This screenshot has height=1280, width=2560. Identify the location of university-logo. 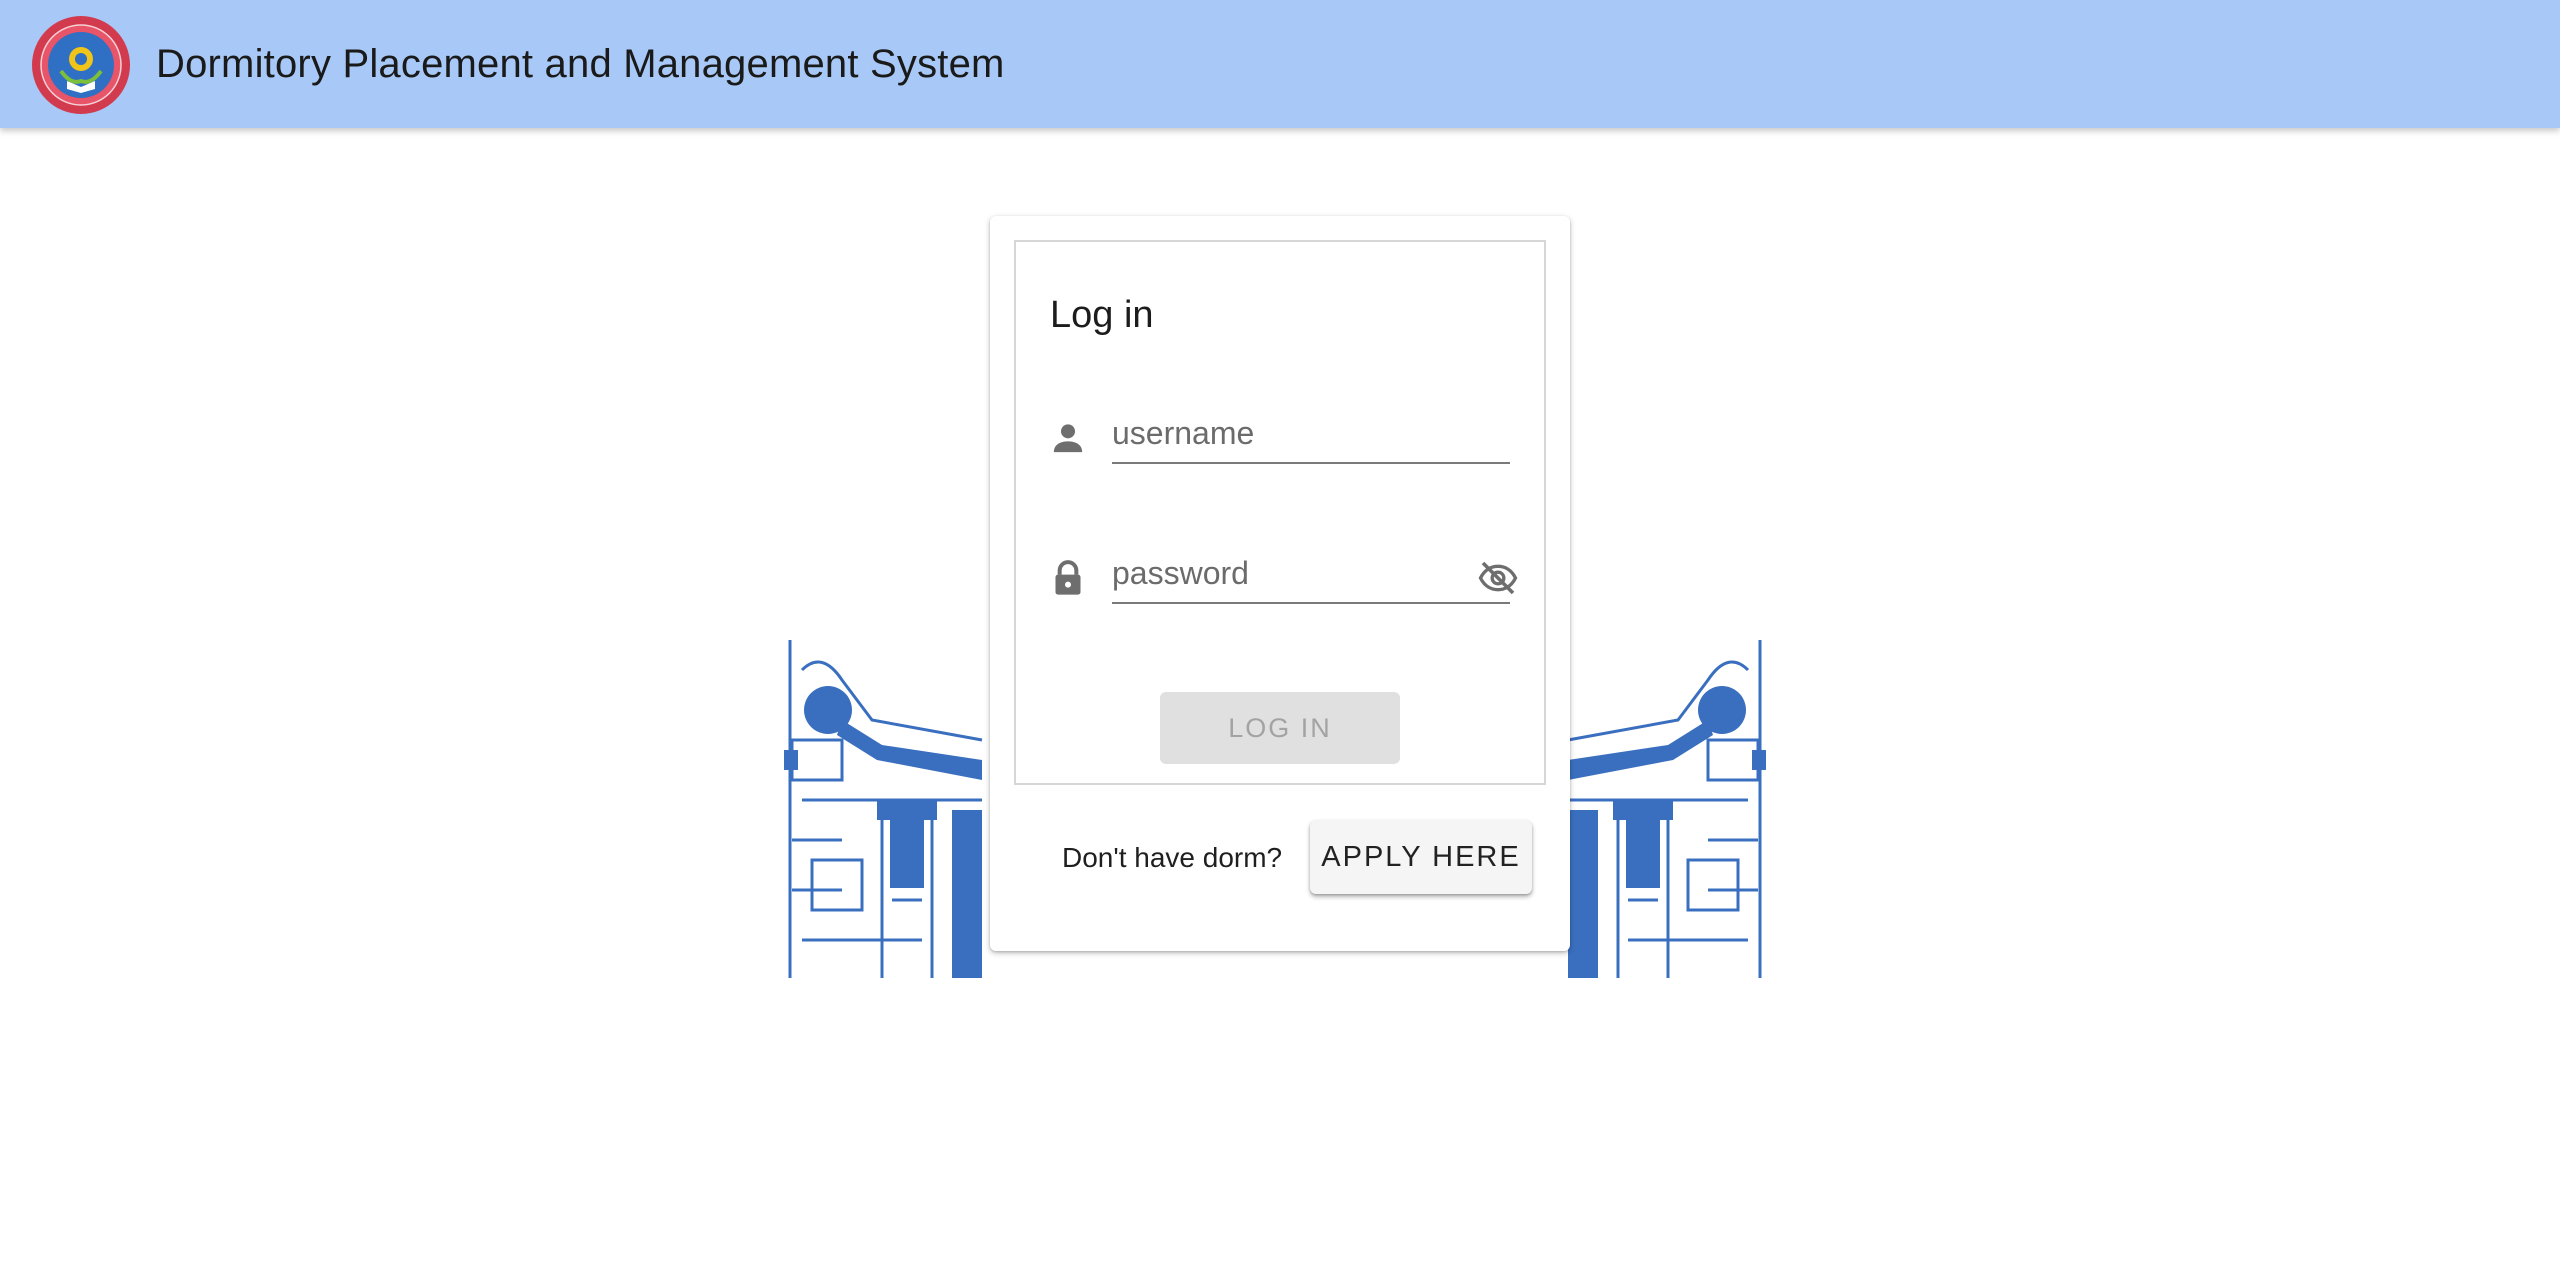
(81, 65).